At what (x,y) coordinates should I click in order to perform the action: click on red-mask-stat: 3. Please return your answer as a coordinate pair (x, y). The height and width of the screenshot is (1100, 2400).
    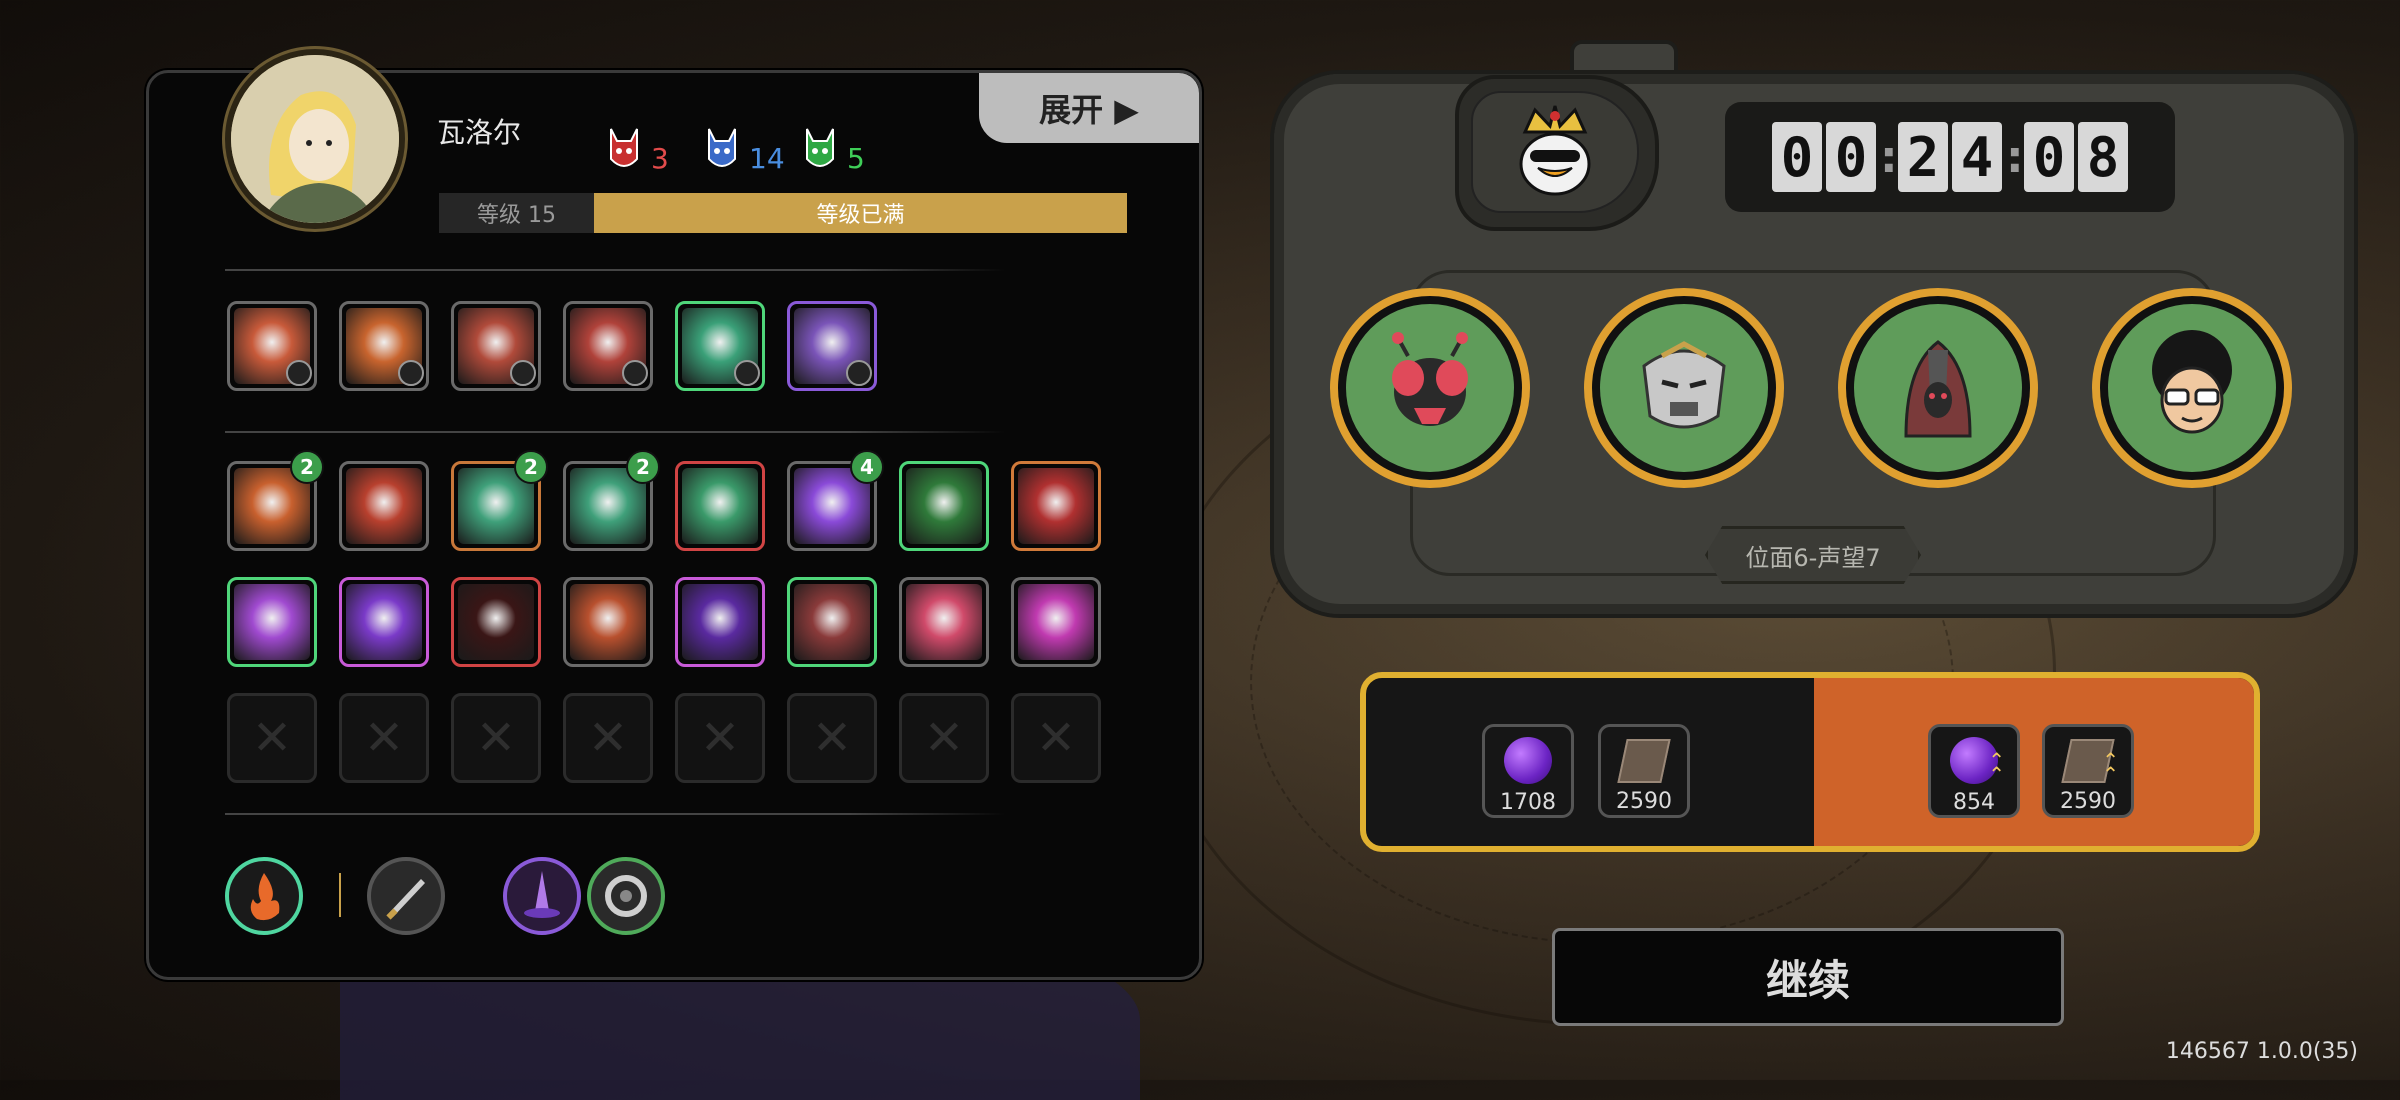
    Looking at the image, I should click on (638, 148).